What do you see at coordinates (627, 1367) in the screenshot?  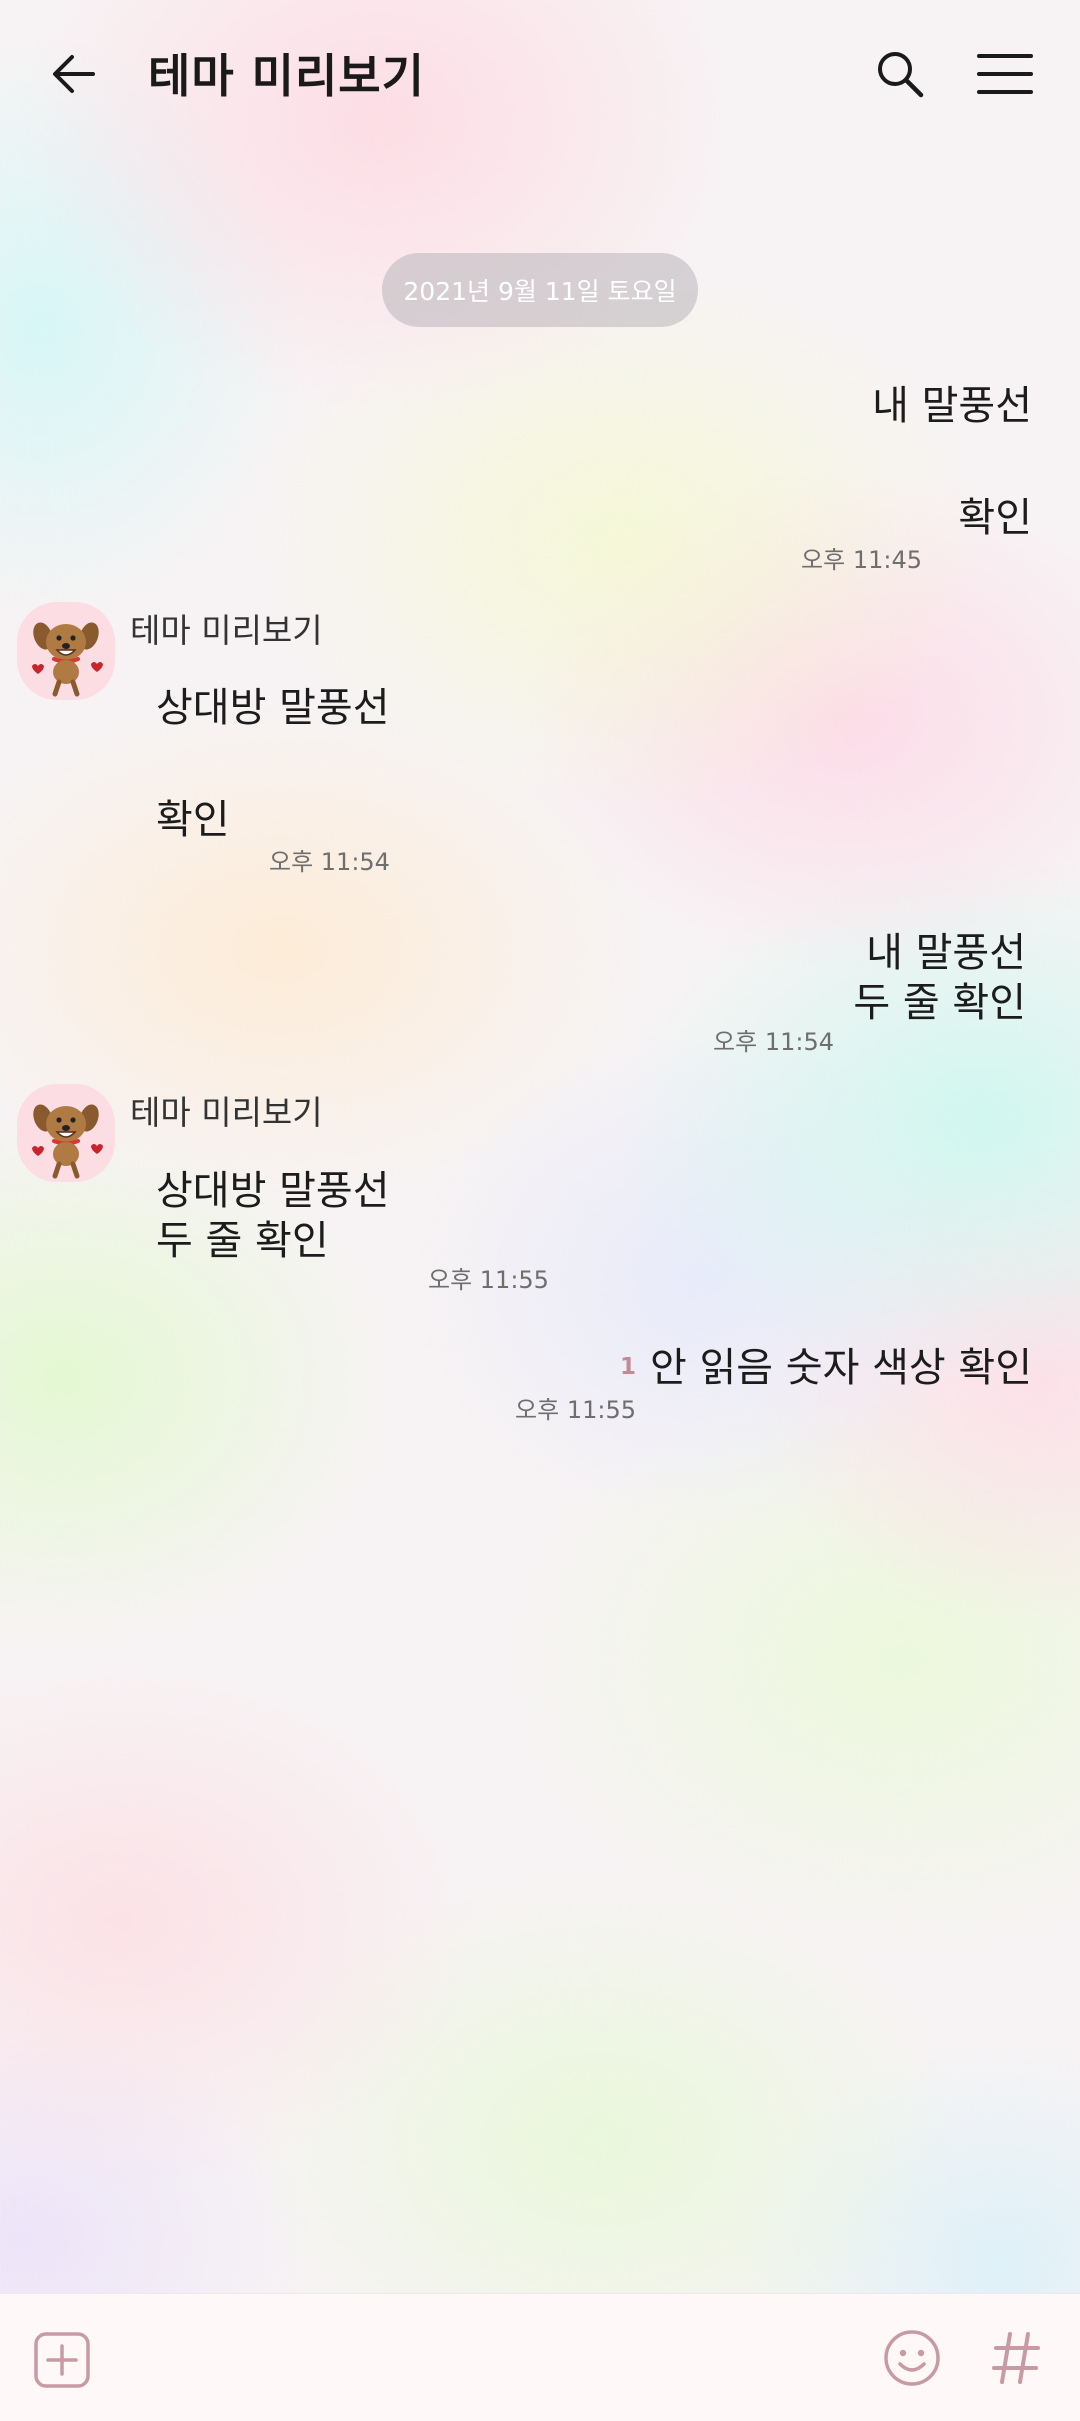 I see `unread-count: 1` at bounding box center [627, 1367].